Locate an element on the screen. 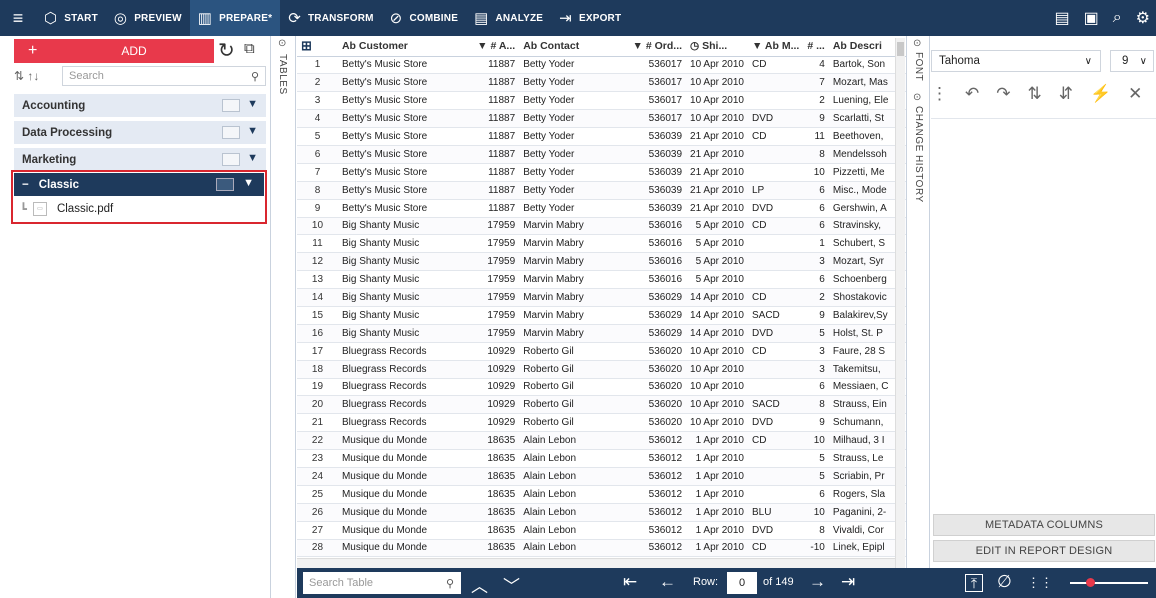 This screenshot has width=1156, height=598. font-tab: FONT is located at coordinates (918, 66).